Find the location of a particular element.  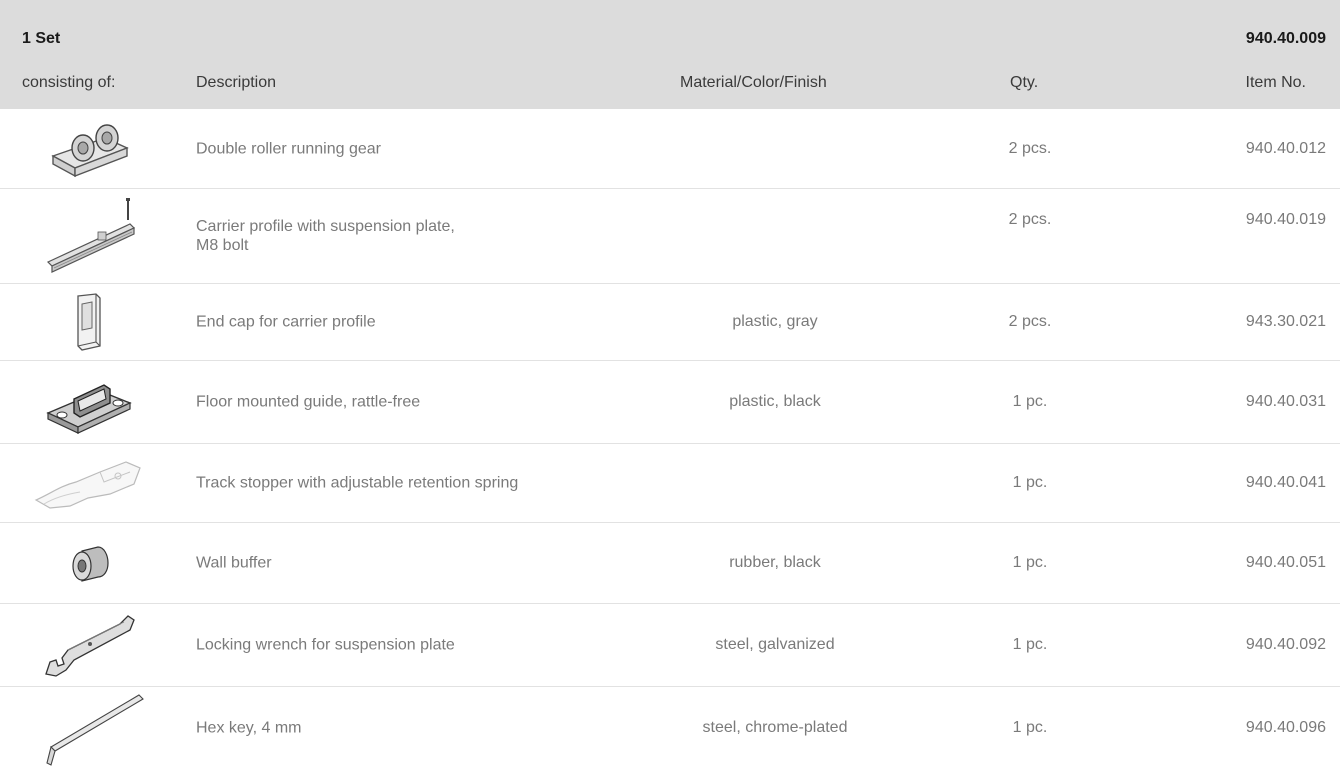

set-item-number: 940.40.009 is located at coordinates (1285, 38).